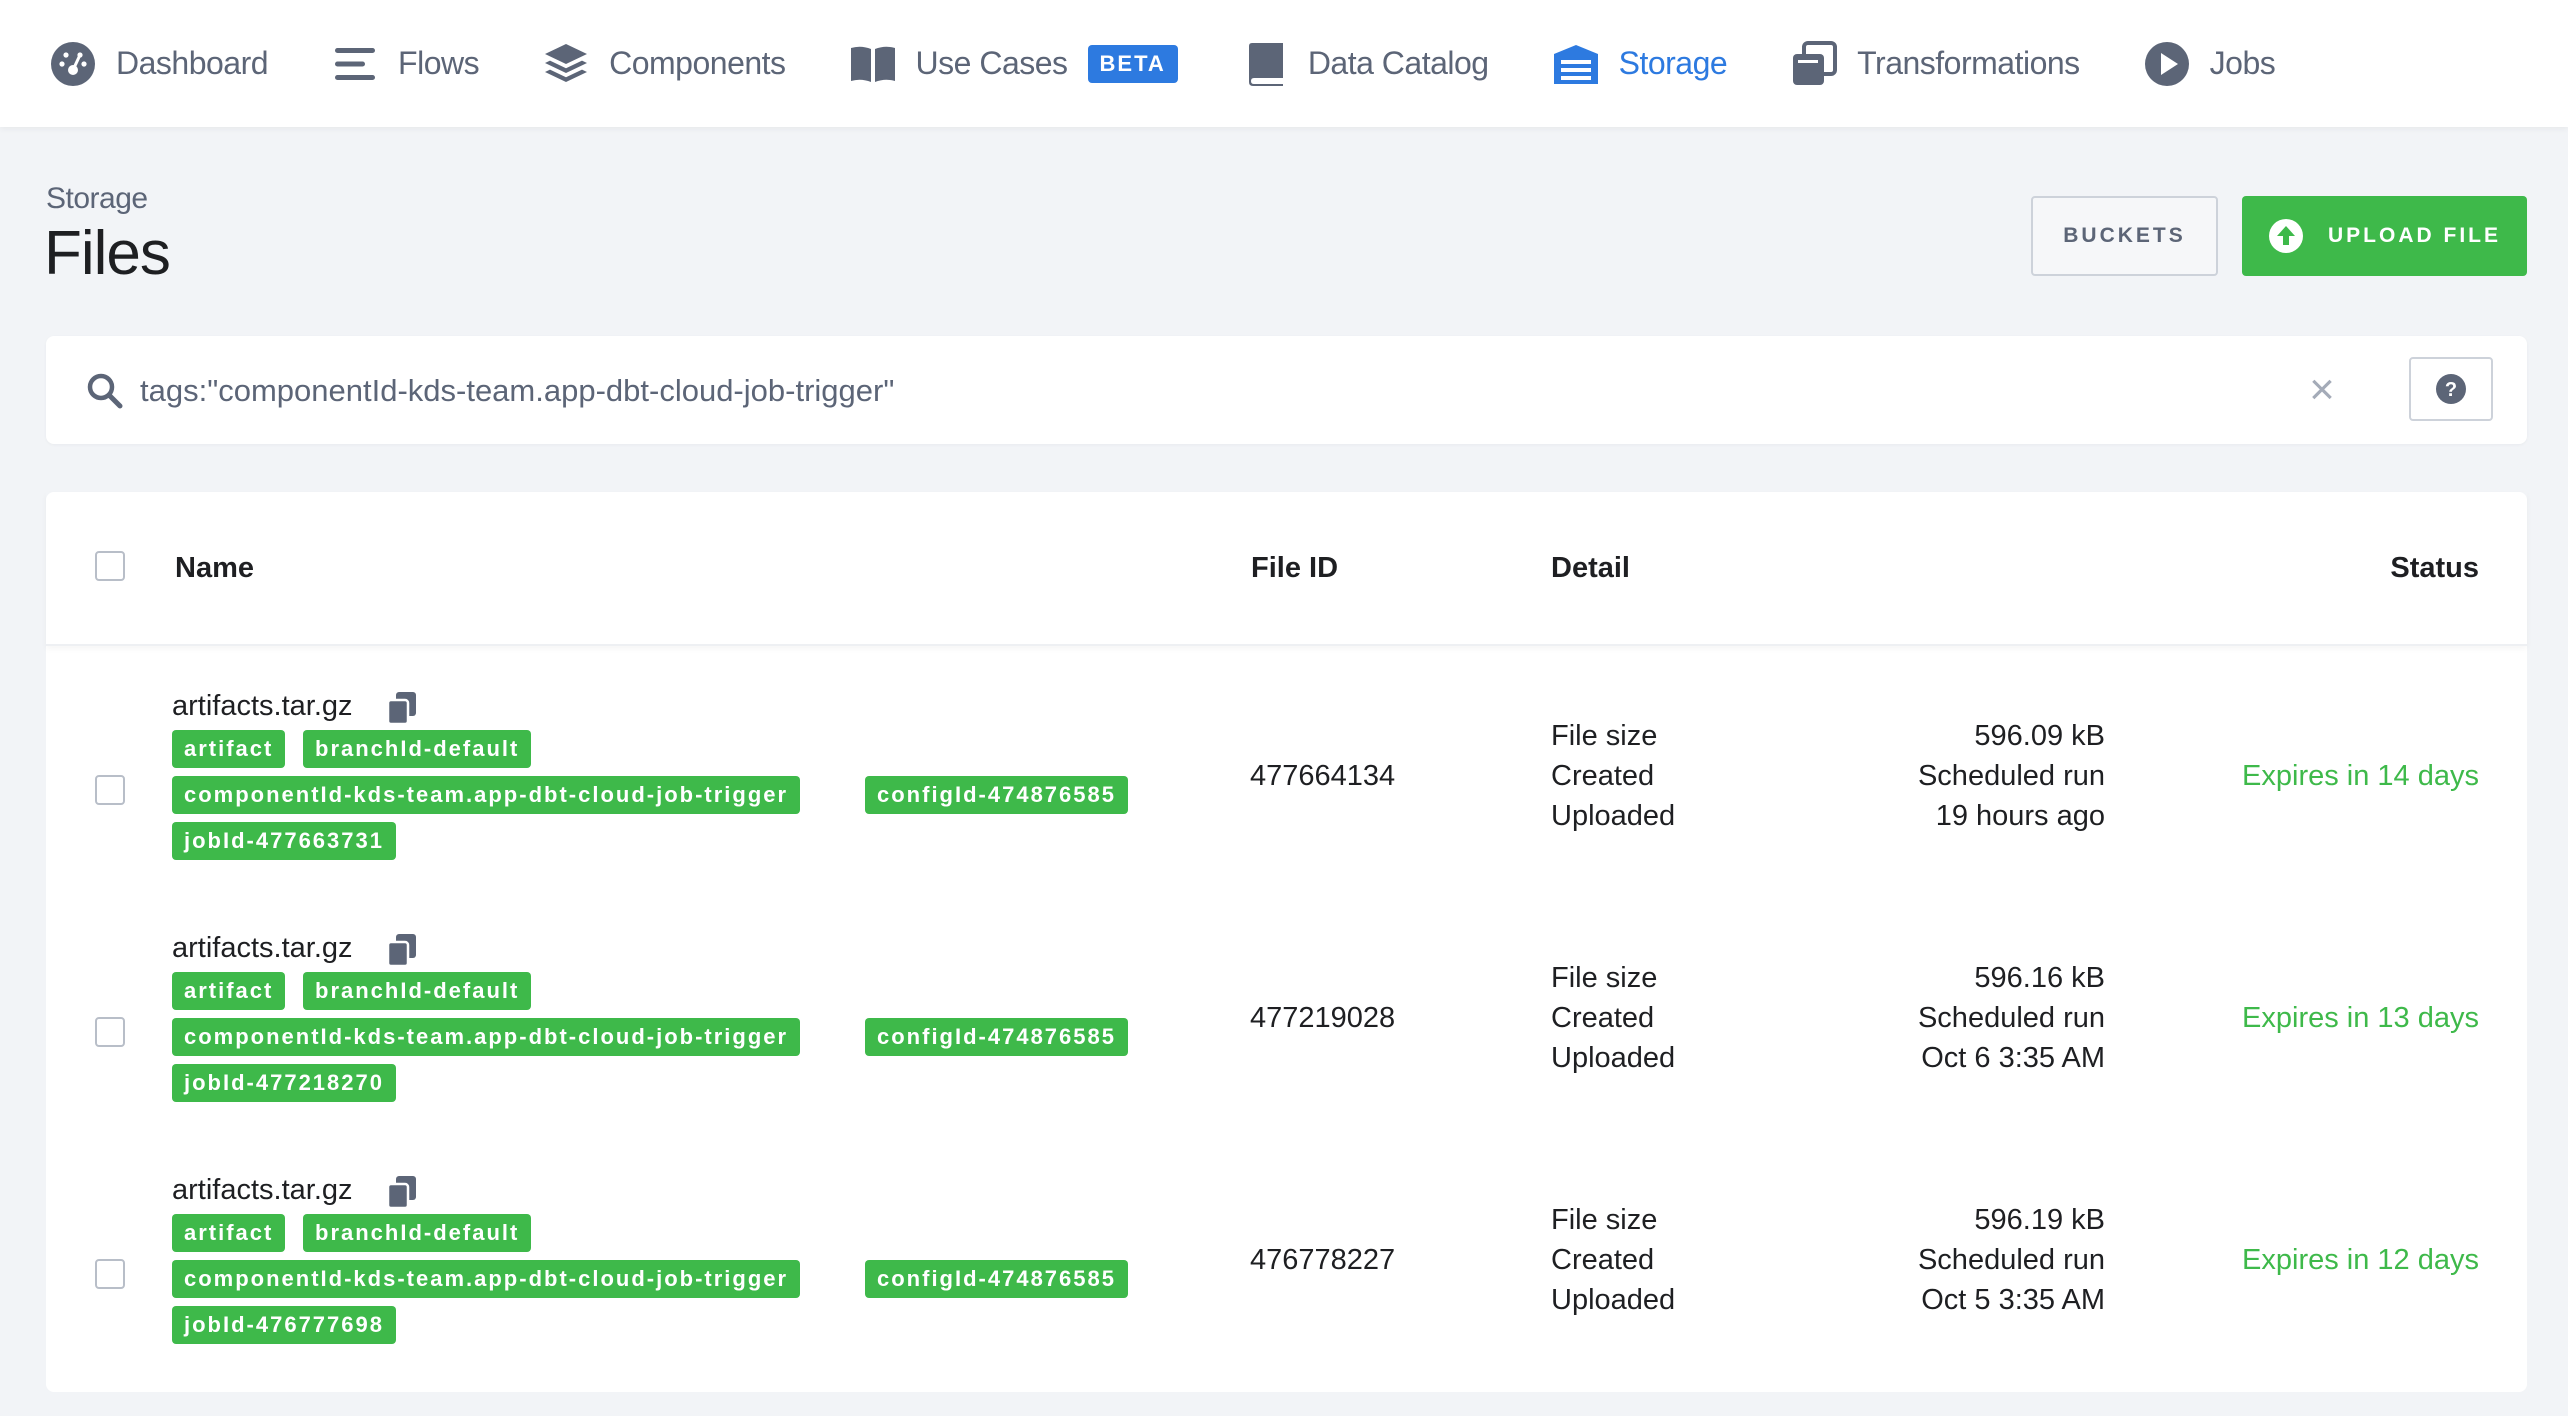 Image resolution: width=2568 pixels, height=1416 pixels. I want to click on search-icon, so click(105, 391).